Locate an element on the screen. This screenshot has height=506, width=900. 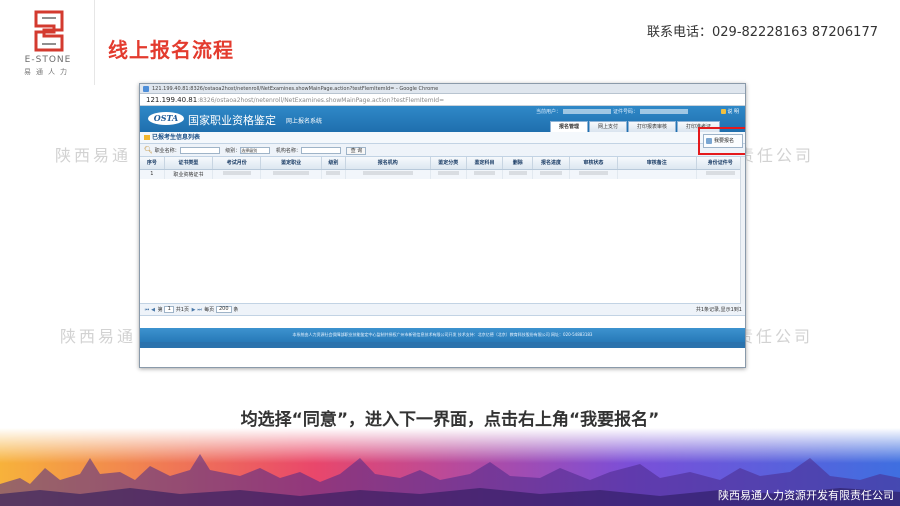
filter-bar: 🔍︎ 职业名称： 级别：选择级别 机构名称： 查 询 is located at coordinates (442, 150).